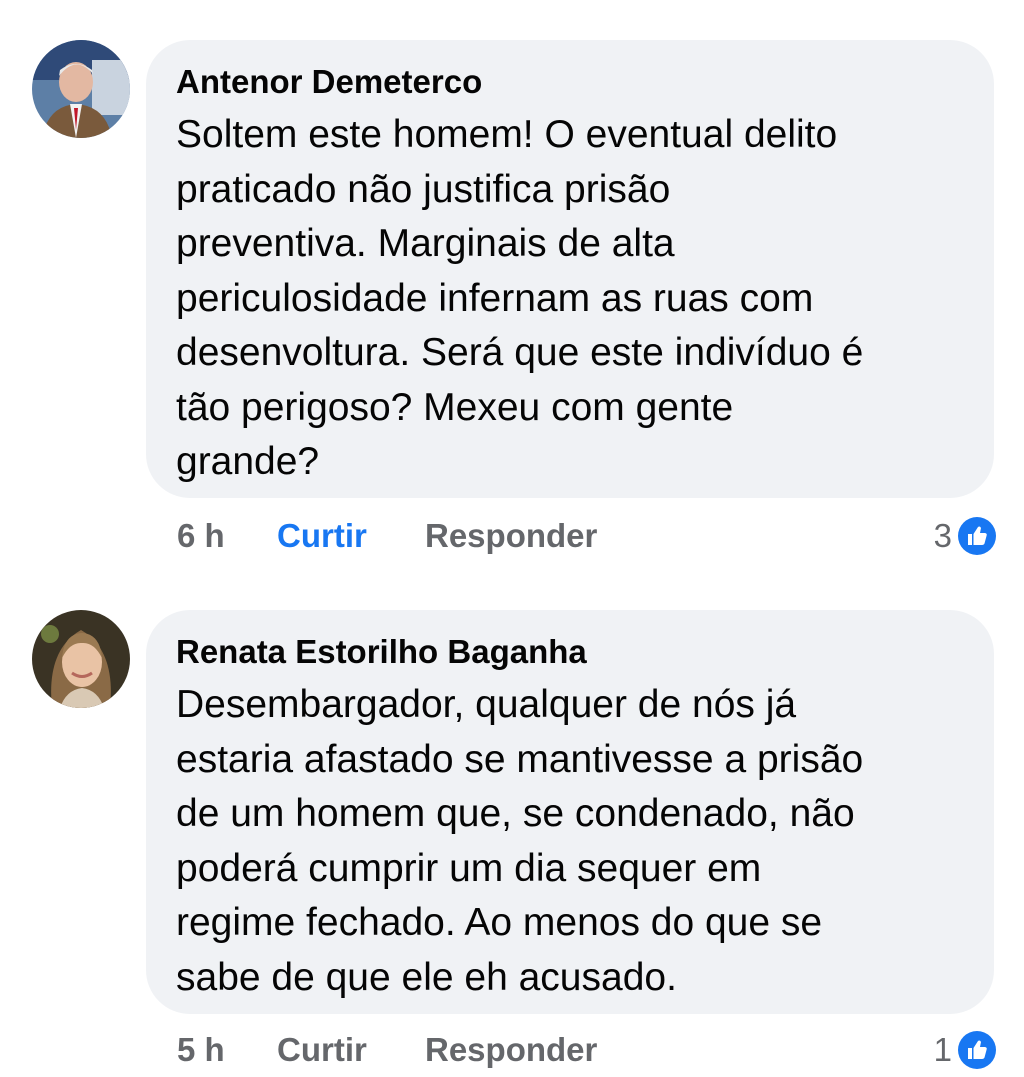  I want to click on comment-line: preventiva. Marginais de alta, so click(425, 243).